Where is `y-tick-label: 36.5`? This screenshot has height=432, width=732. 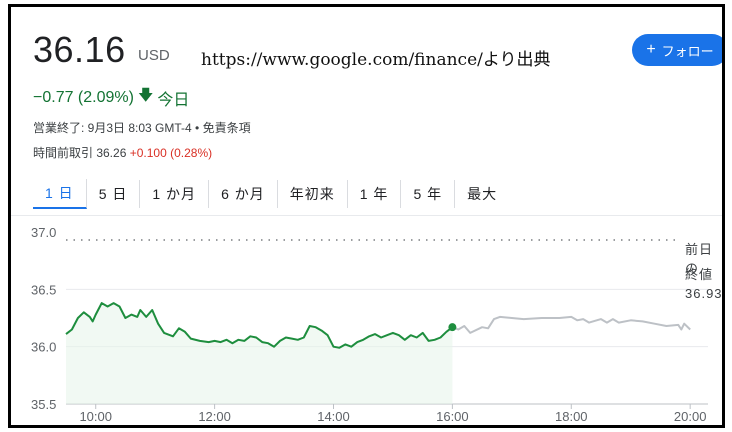
y-tick-label: 36.5 is located at coordinates (43, 289).